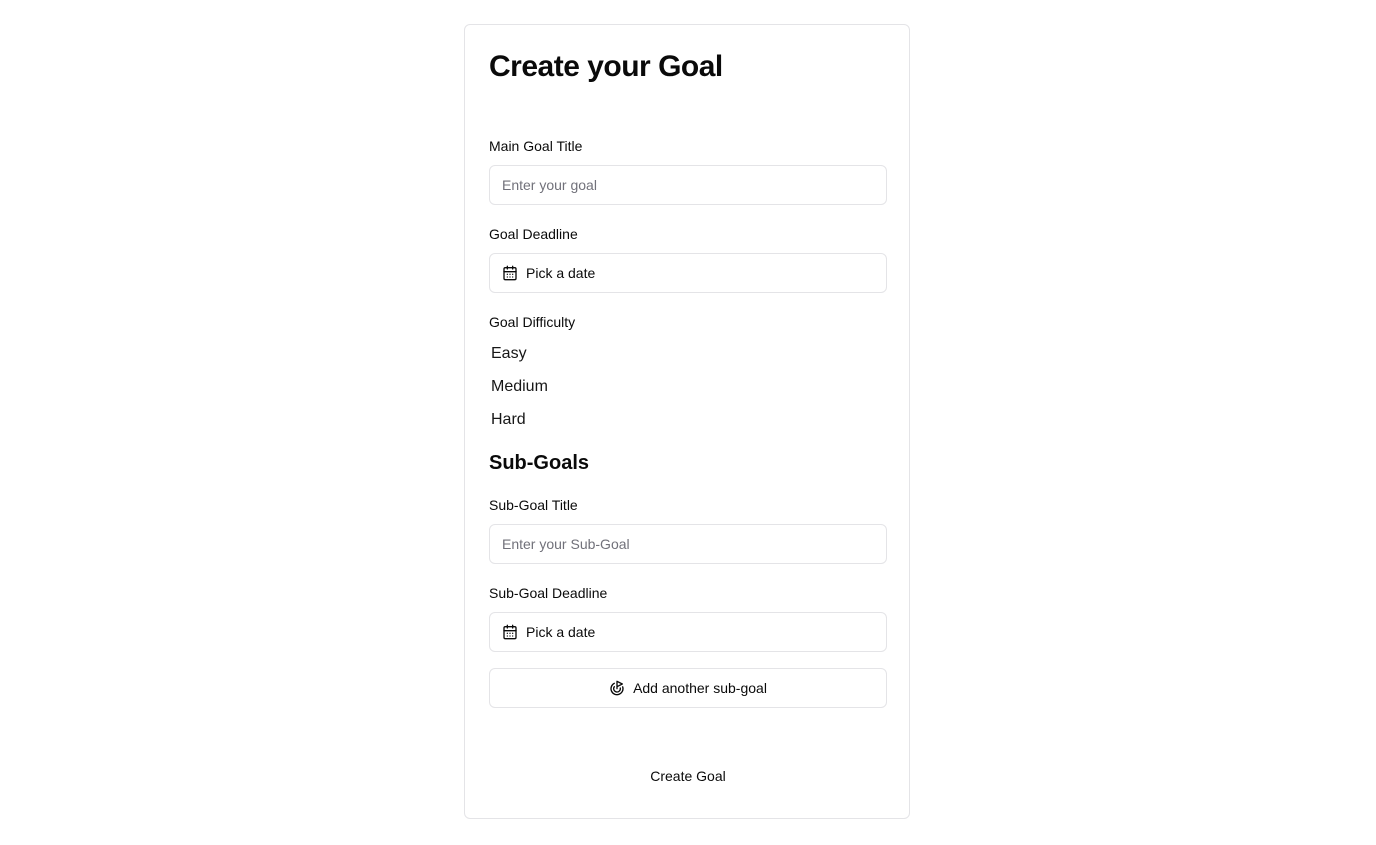 The height and width of the screenshot is (845, 1376). I want to click on goal-target-icon, so click(617, 688).